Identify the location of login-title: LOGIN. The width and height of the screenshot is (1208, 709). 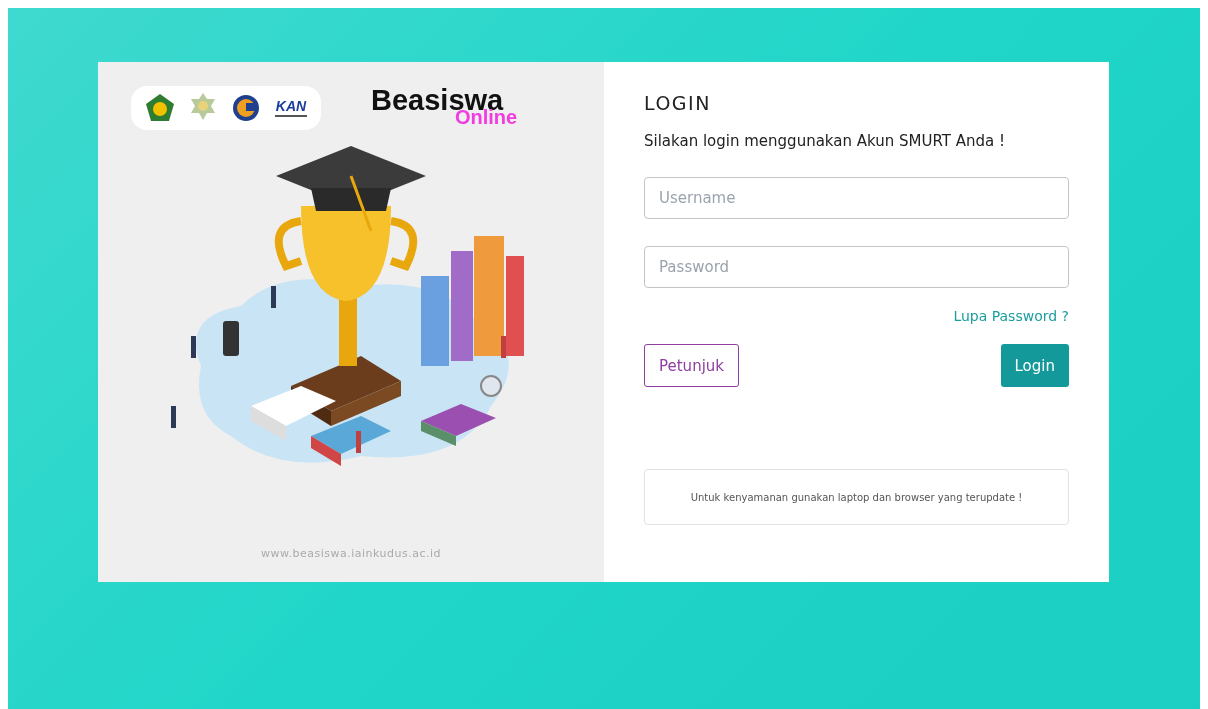
(678, 103).